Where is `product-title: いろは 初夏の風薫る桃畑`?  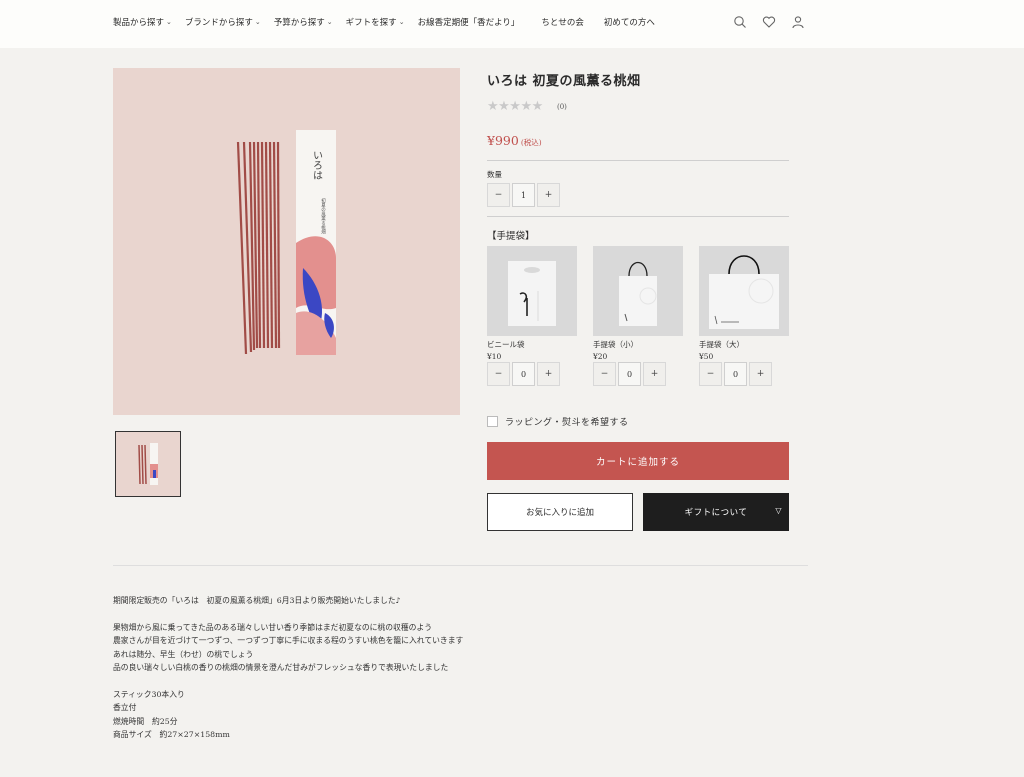
product-title: いろは 初夏の風薫る桃畑 is located at coordinates (564, 81).